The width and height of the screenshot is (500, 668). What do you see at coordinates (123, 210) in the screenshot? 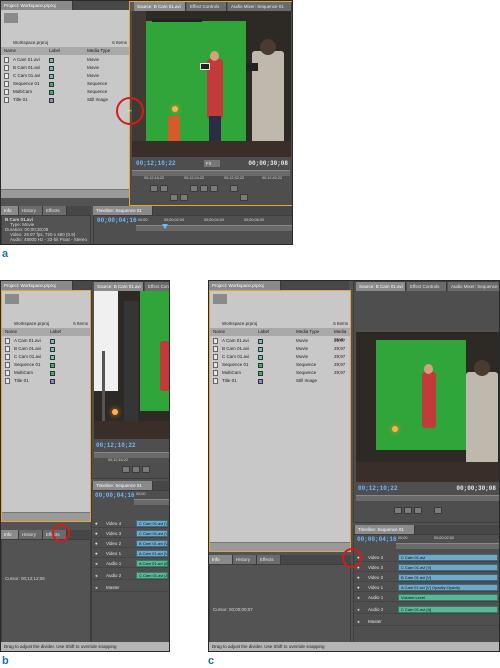
I see `tab-timeline: Timeline: Sequence 01` at bounding box center [123, 210].